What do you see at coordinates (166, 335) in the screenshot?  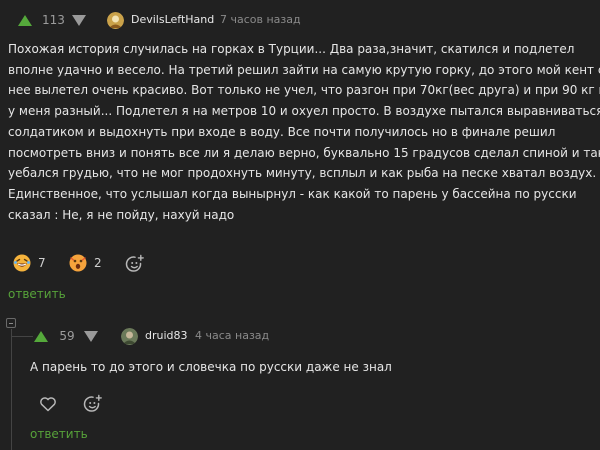 I see `username: druid83` at bounding box center [166, 335].